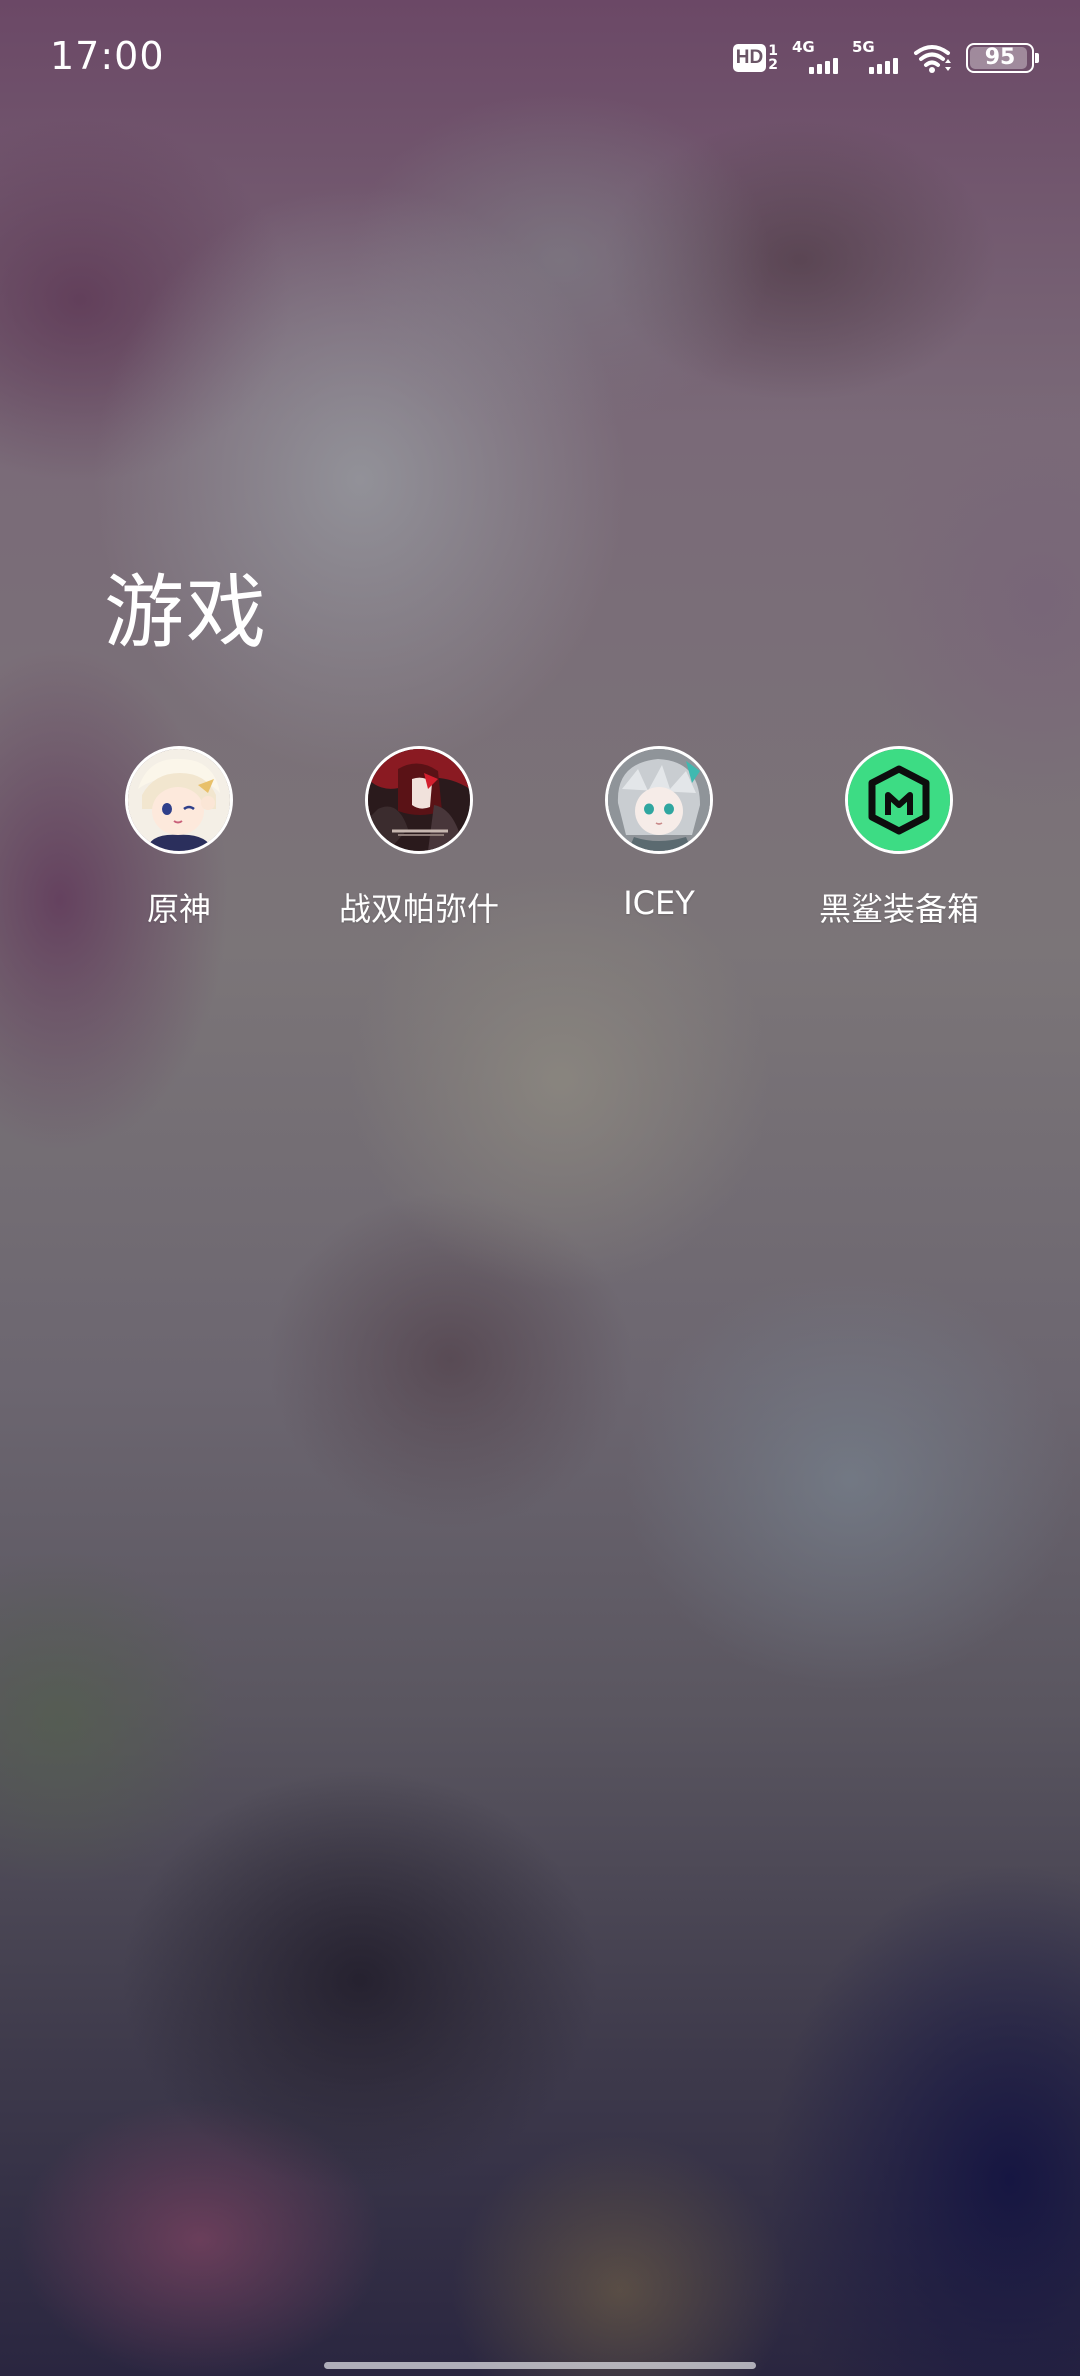 The width and height of the screenshot is (1080, 2376). What do you see at coordinates (899, 800) in the screenshot?
I see `black-shark-gamebox-icon` at bounding box center [899, 800].